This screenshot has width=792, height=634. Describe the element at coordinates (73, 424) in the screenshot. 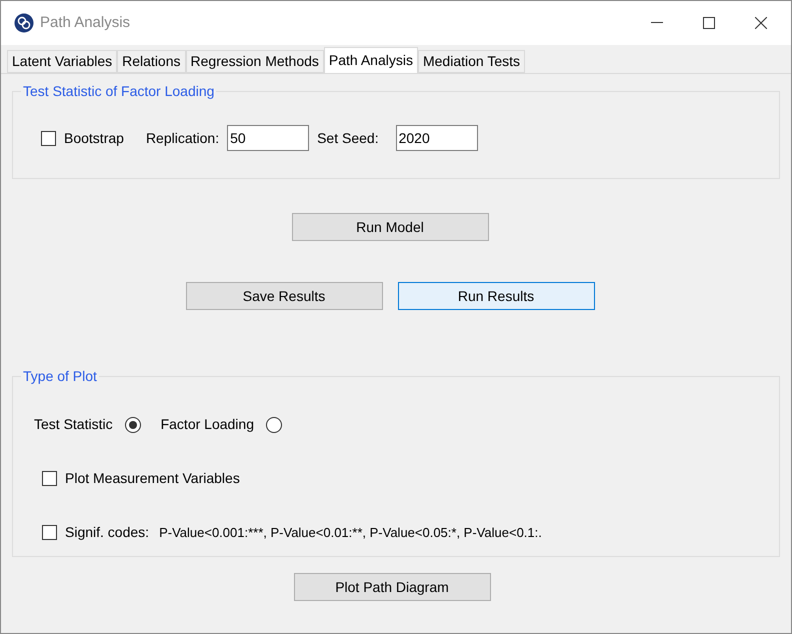

I see `radio-label: Test Statistic` at that location.